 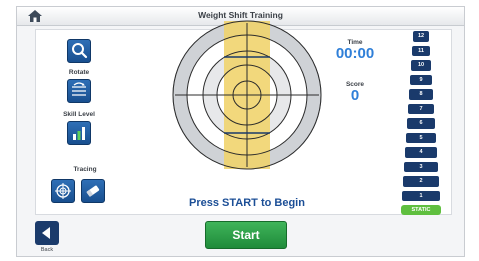 I want to click on time-value: 00:00, so click(x=355, y=53).